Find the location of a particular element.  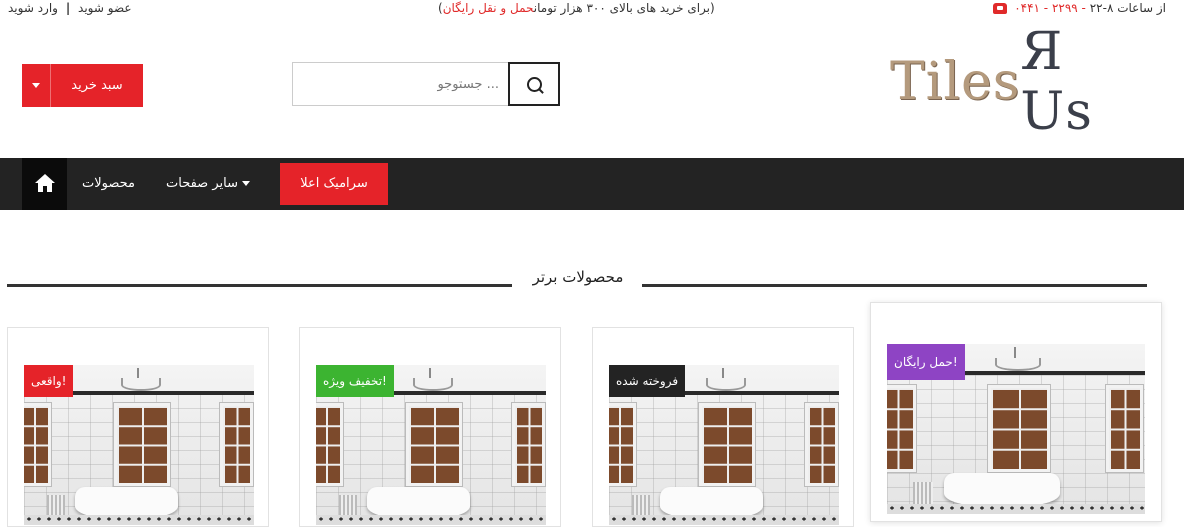

nav-item-other-pages: سایر صفحات is located at coordinates (208, 184).